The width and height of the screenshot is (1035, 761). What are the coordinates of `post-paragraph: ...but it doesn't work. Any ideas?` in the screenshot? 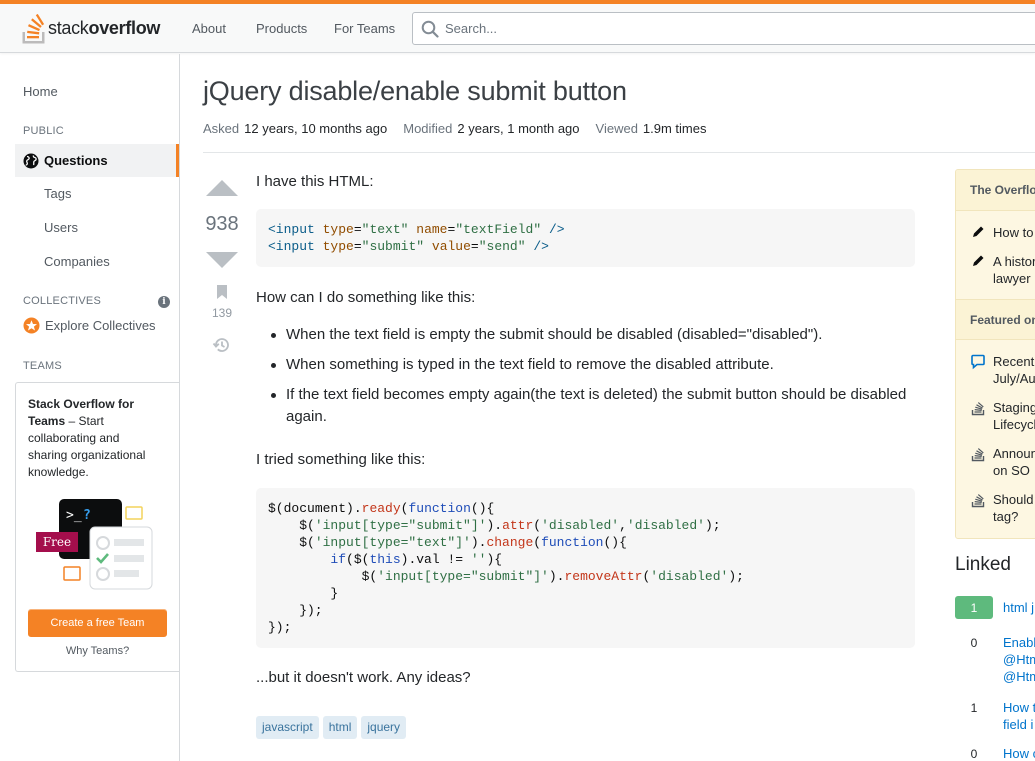 It's located at (363, 677).